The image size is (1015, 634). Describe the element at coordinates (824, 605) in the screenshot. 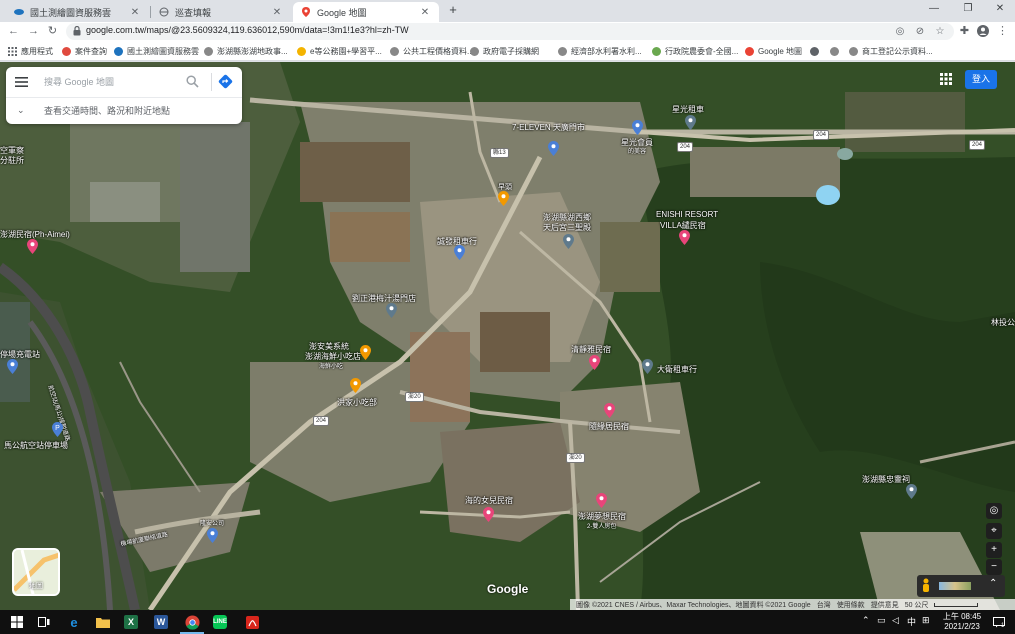

I see `region-link: 台灣` at that location.